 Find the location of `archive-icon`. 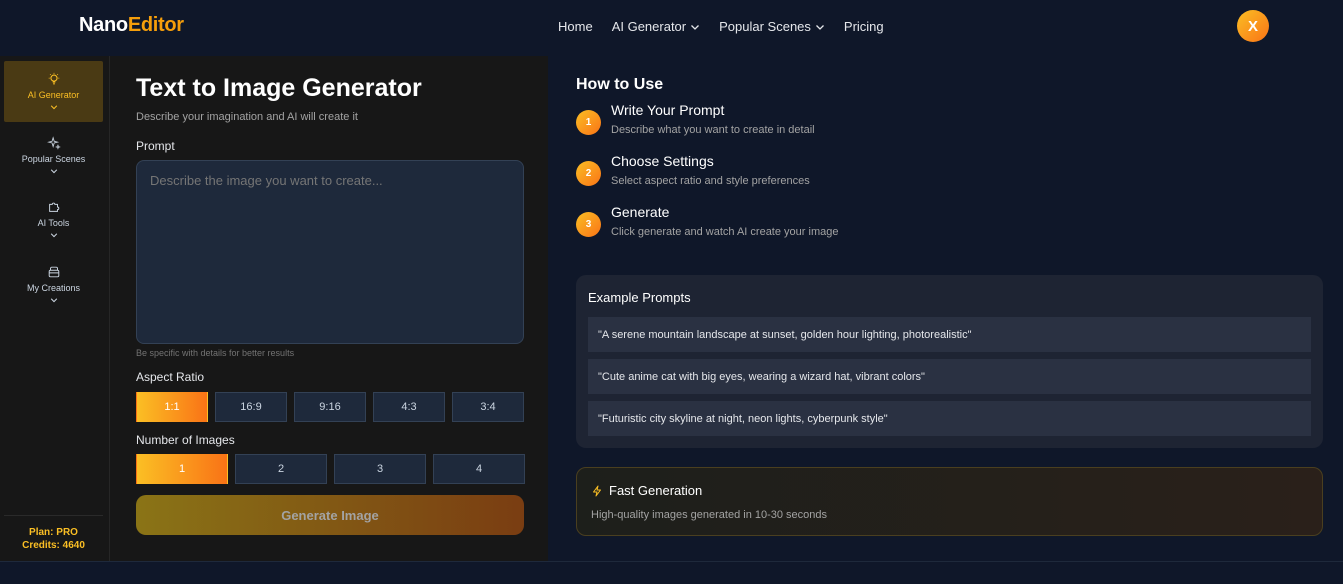

archive-icon is located at coordinates (53, 272).